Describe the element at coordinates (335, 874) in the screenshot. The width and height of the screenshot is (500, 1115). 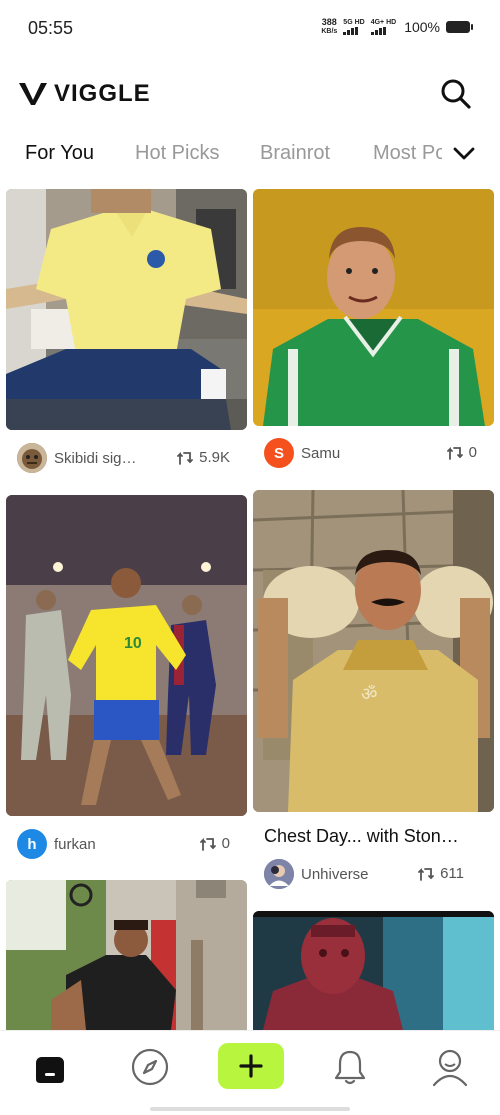
I see `author-name: Unhiverse` at that location.